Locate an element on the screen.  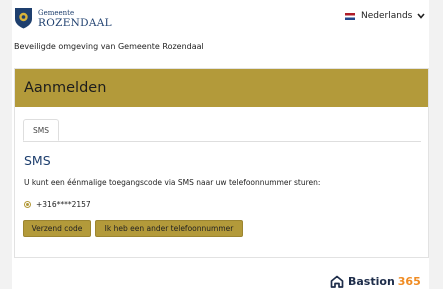
municipality-crest-icon is located at coordinates (23, 18).